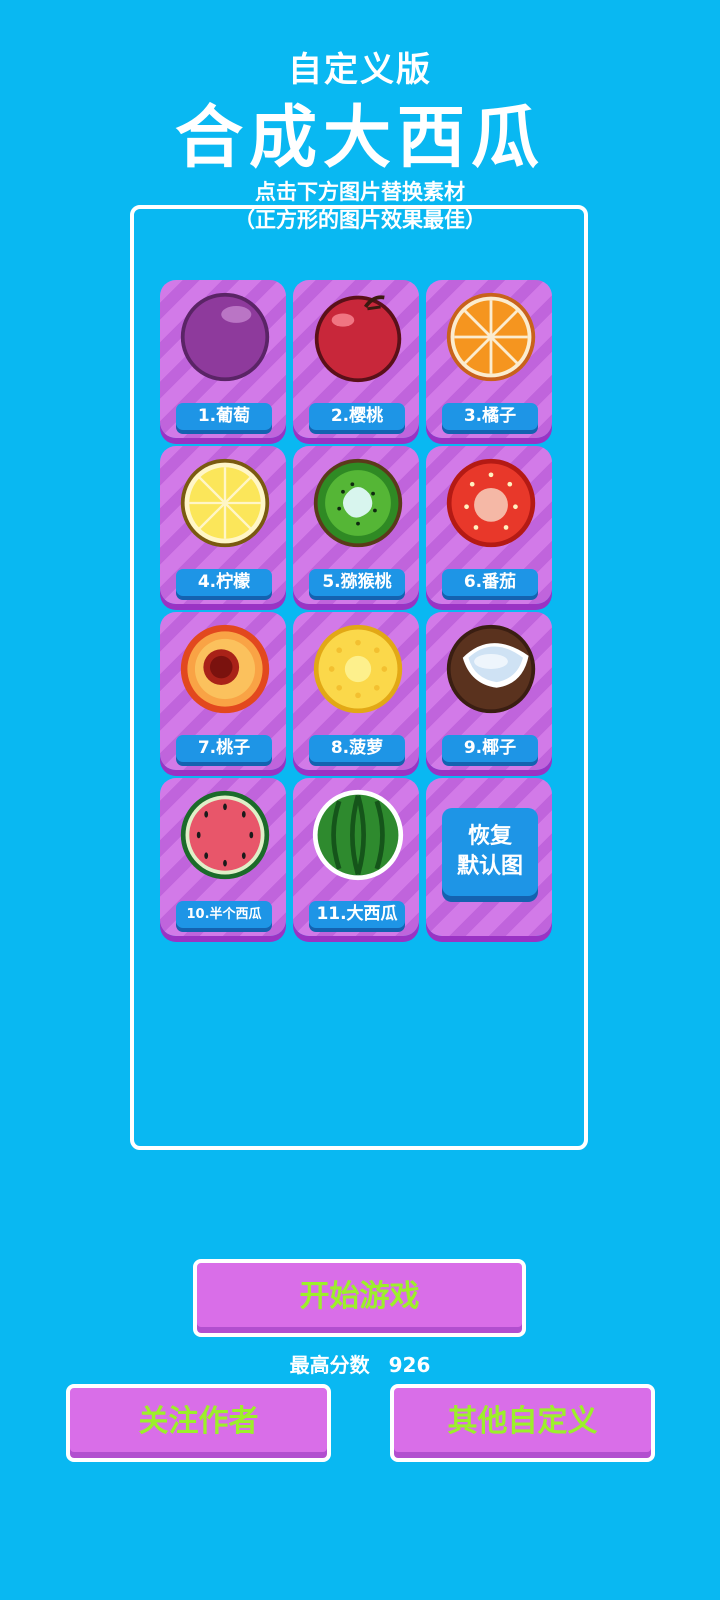 This screenshot has height=1600, width=720. Describe the element at coordinates (358, 503) in the screenshot. I see `kiwi-icon` at that location.